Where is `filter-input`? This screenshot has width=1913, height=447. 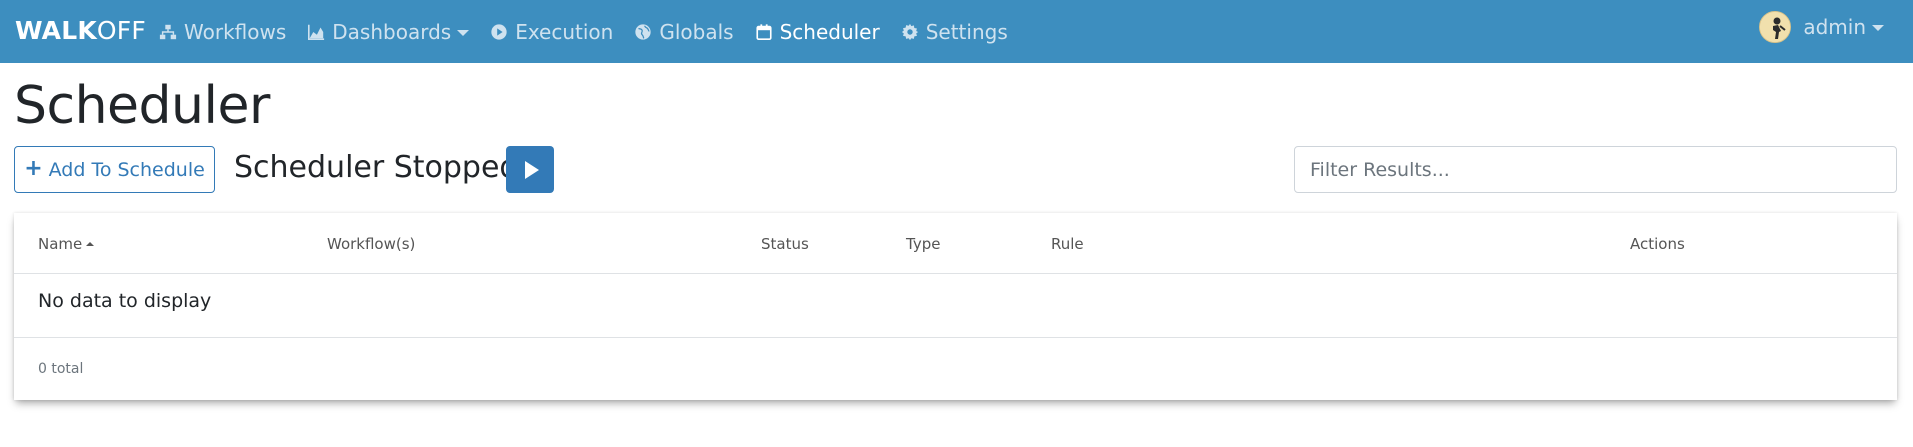
filter-input is located at coordinates (1595, 169).